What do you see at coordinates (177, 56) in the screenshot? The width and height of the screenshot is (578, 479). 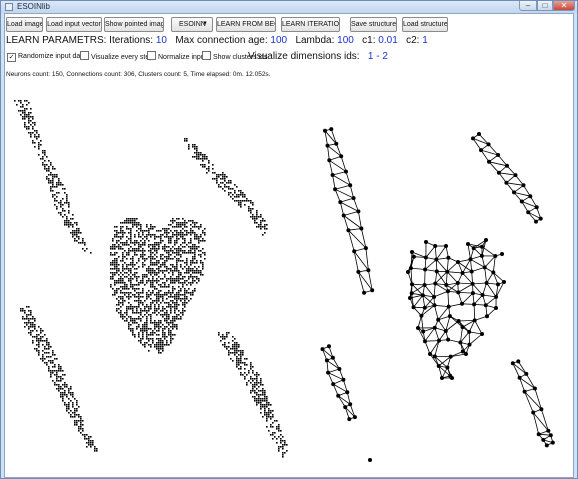 I see `normalize-input-checkbox: Normalize input` at bounding box center [177, 56].